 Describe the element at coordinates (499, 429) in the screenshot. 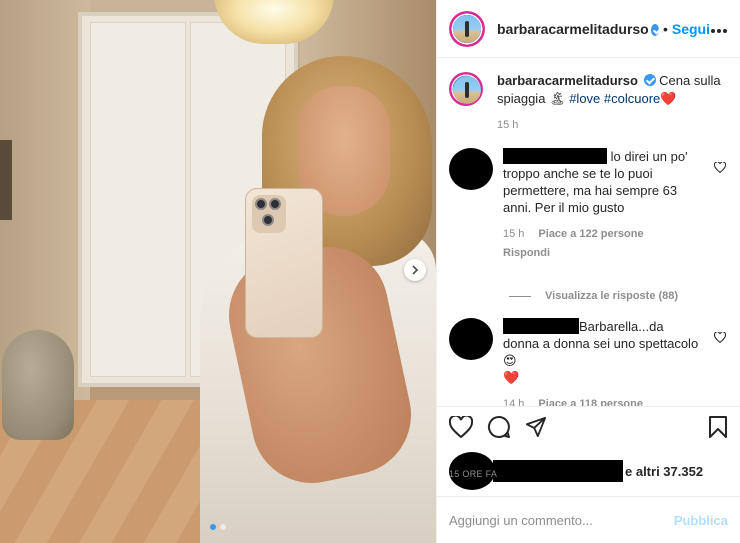

I see `comment-bubble-icon` at that location.